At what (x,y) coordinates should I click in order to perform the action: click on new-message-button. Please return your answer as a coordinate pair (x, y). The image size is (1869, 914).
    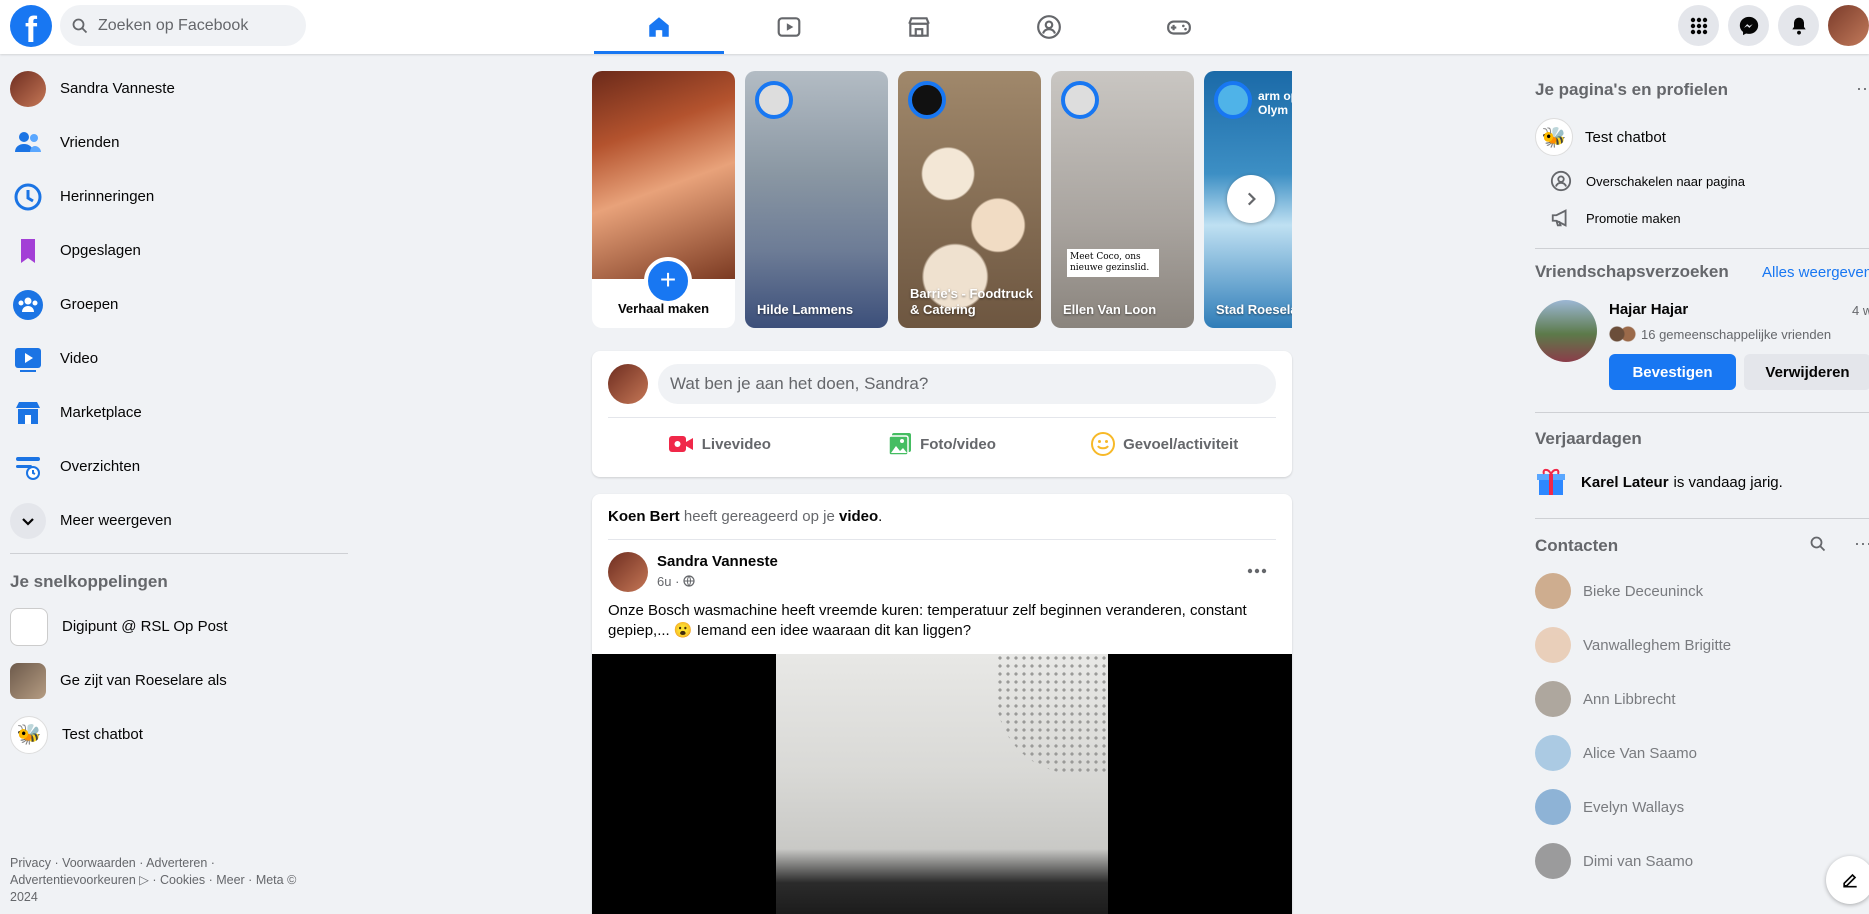
    Looking at the image, I should click on (1847, 880).